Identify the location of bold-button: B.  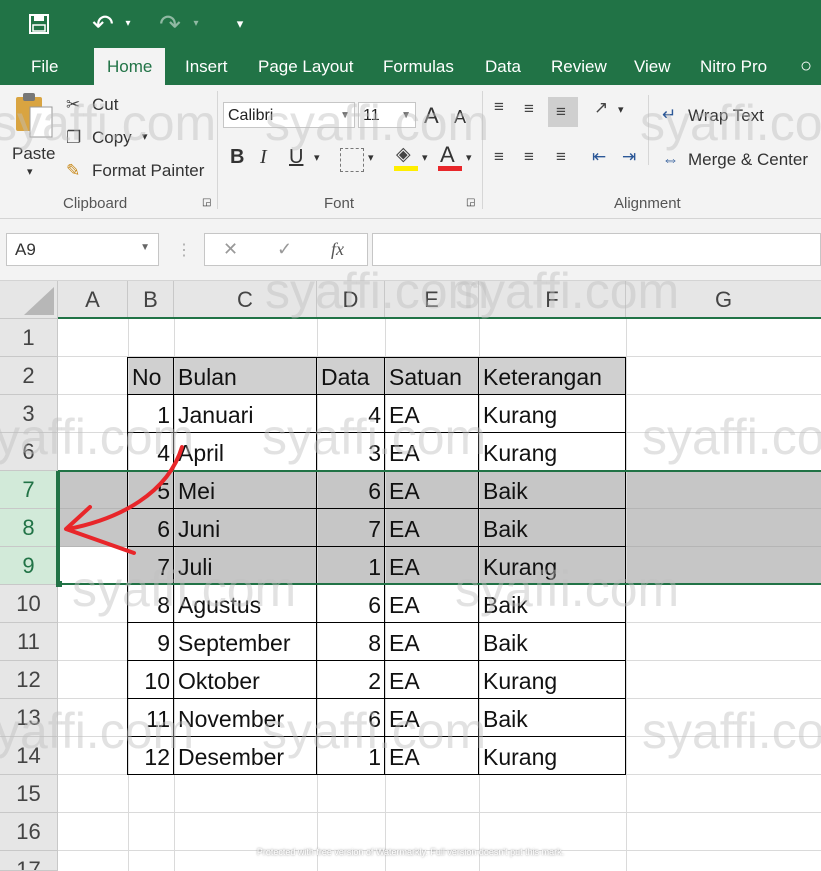
(237, 157).